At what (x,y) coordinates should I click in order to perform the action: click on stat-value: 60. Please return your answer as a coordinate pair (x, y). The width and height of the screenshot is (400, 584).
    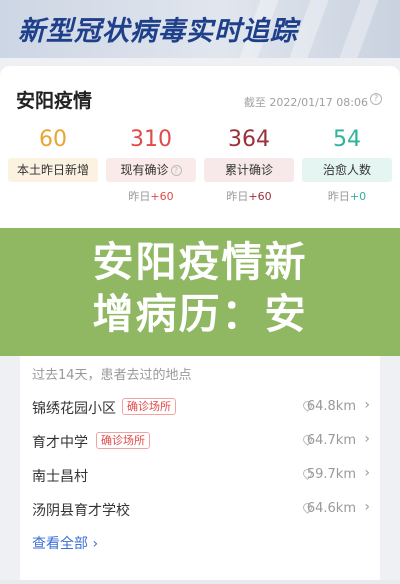
    Looking at the image, I should click on (53, 139).